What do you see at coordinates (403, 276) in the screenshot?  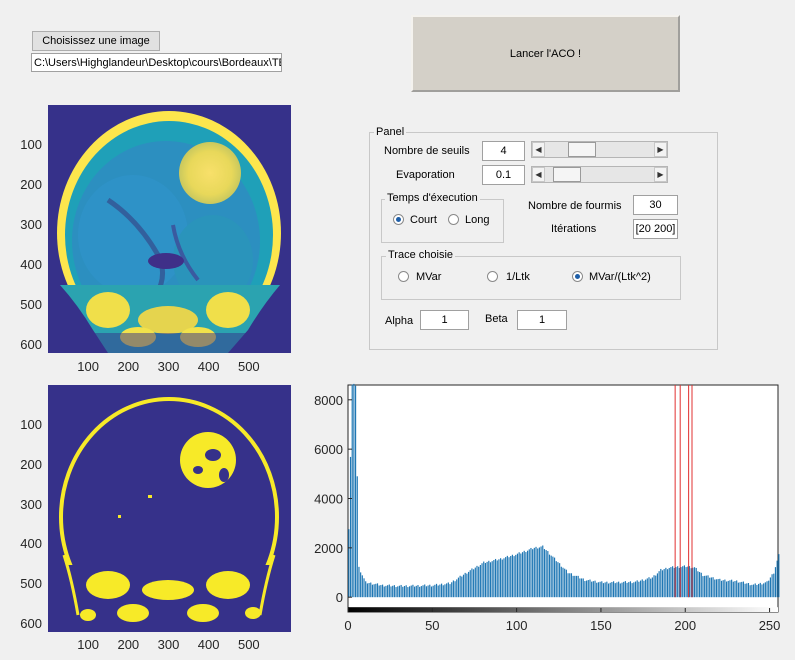 I see `radio-mvar` at bounding box center [403, 276].